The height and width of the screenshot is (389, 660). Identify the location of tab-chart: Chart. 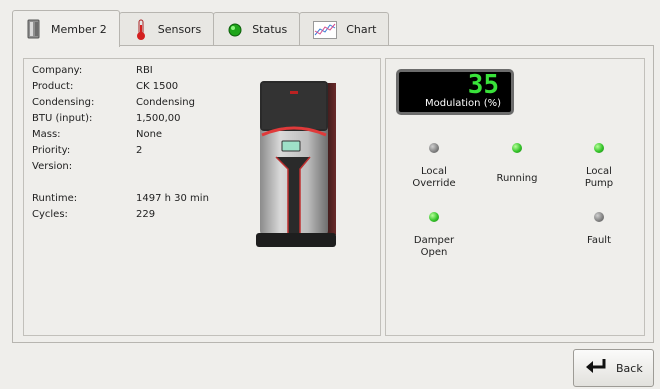
(344, 29).